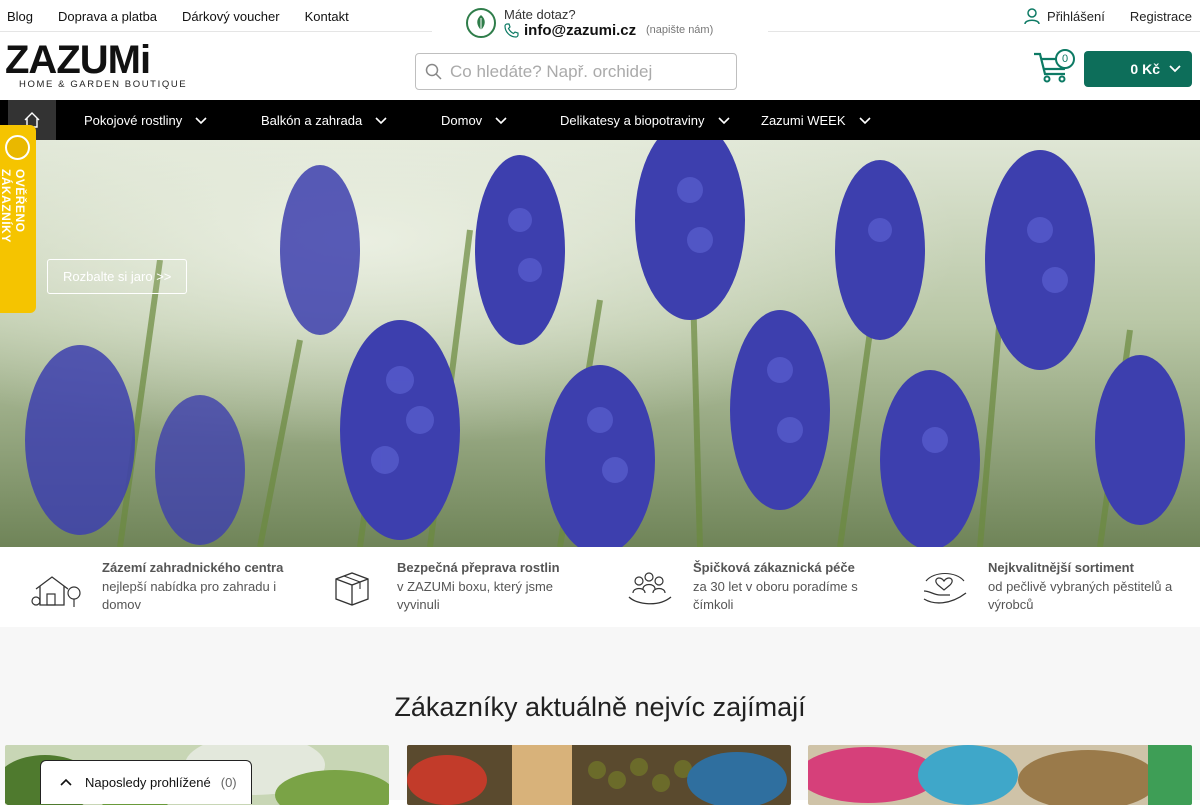 This screenshot has width=1200, height=805. I want to click on contact-question: Máte dotaz?, so click(540, 14).